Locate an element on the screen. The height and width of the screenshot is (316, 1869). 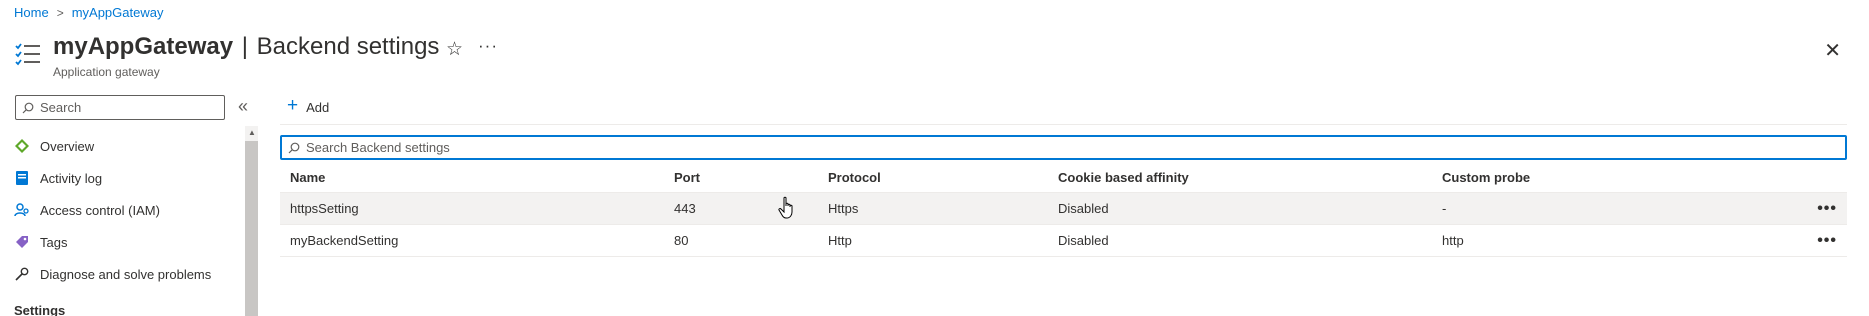
sidebar-item-label: Diagnose and solve problems is located at coordinates (126, 274).